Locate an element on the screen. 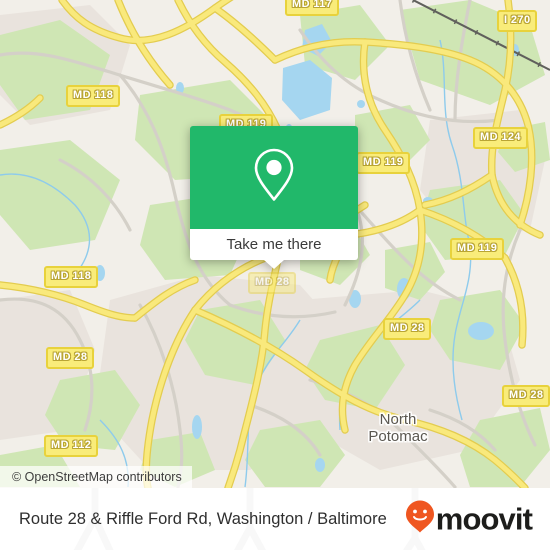 Image resolution: width=550 pixels, height=550 pixels. map-place-label: North Potomac is located at coordinates (398, 428).